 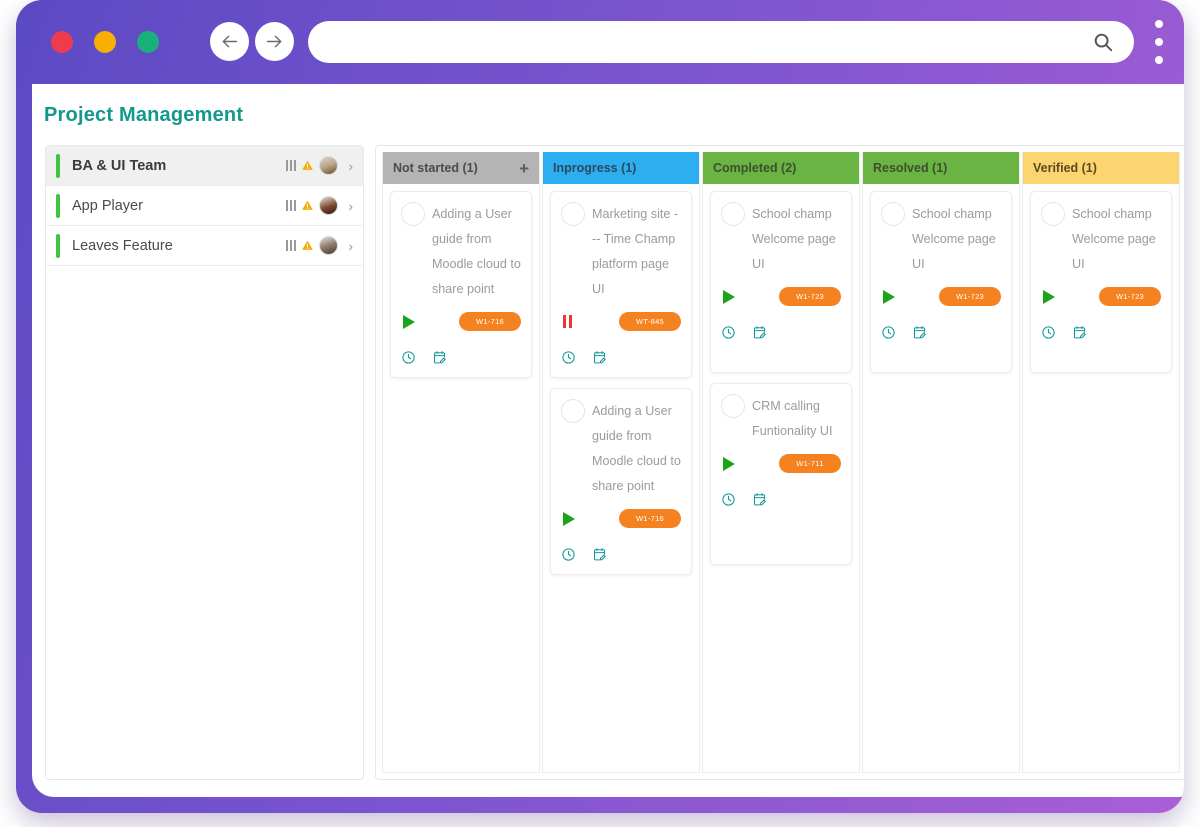 I want to click on card-actions: W1-716, so click(x=461, y=321).